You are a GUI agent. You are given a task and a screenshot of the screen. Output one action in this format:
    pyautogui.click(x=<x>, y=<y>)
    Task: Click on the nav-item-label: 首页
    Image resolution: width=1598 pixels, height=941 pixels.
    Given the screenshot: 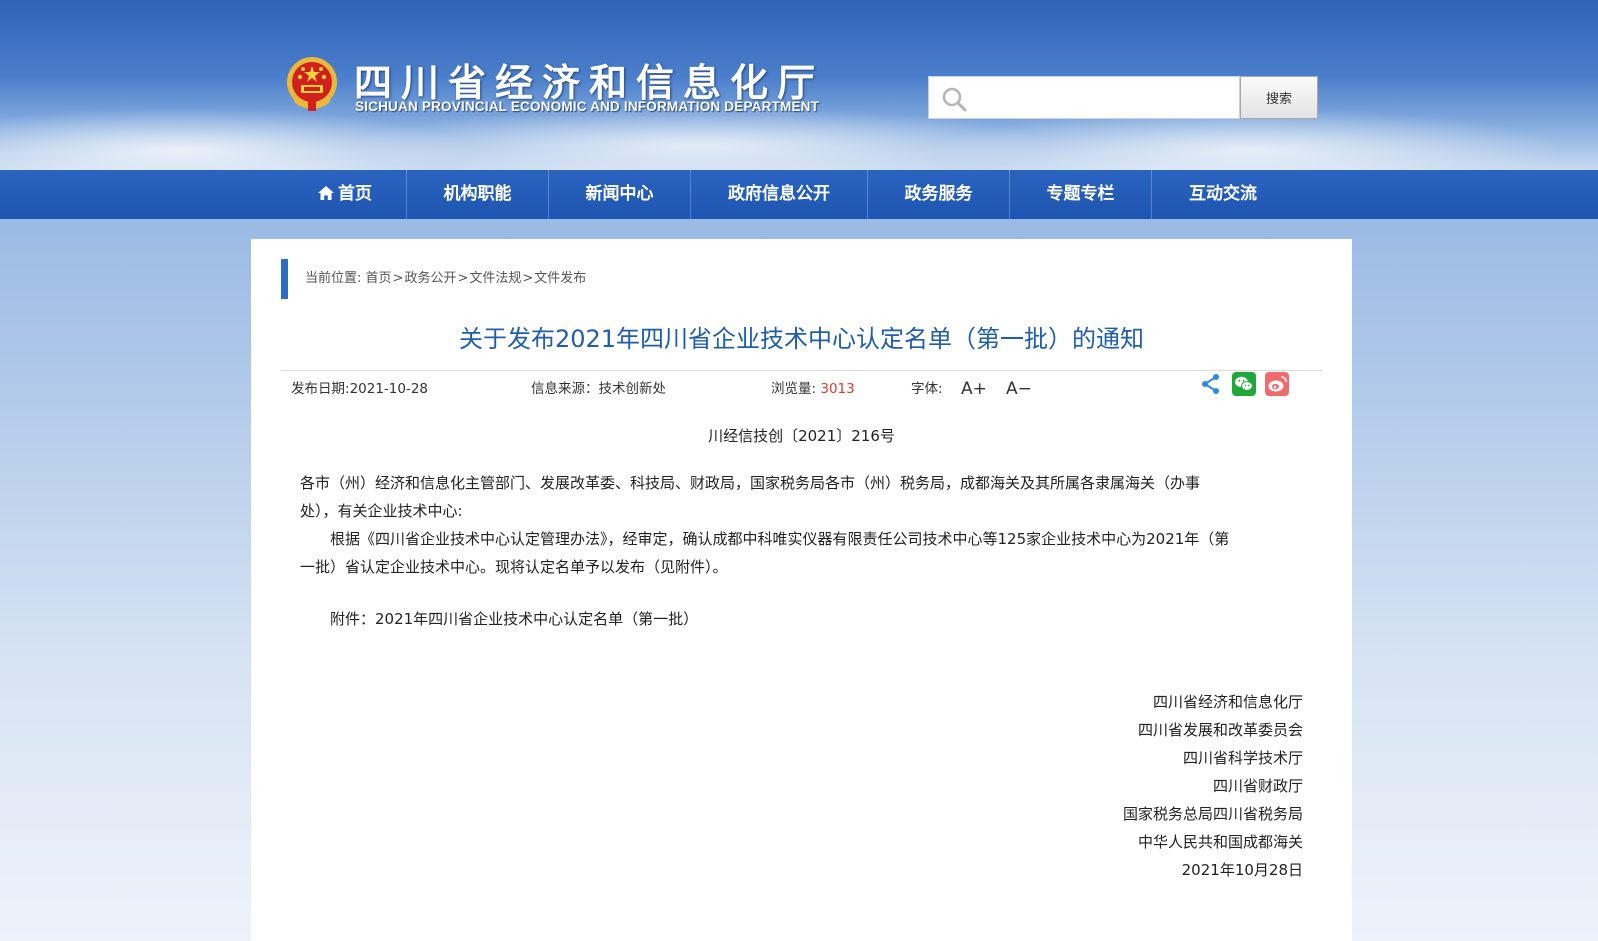 What is the action you would take?
    pyautogui.click(x=355, y=194)
    